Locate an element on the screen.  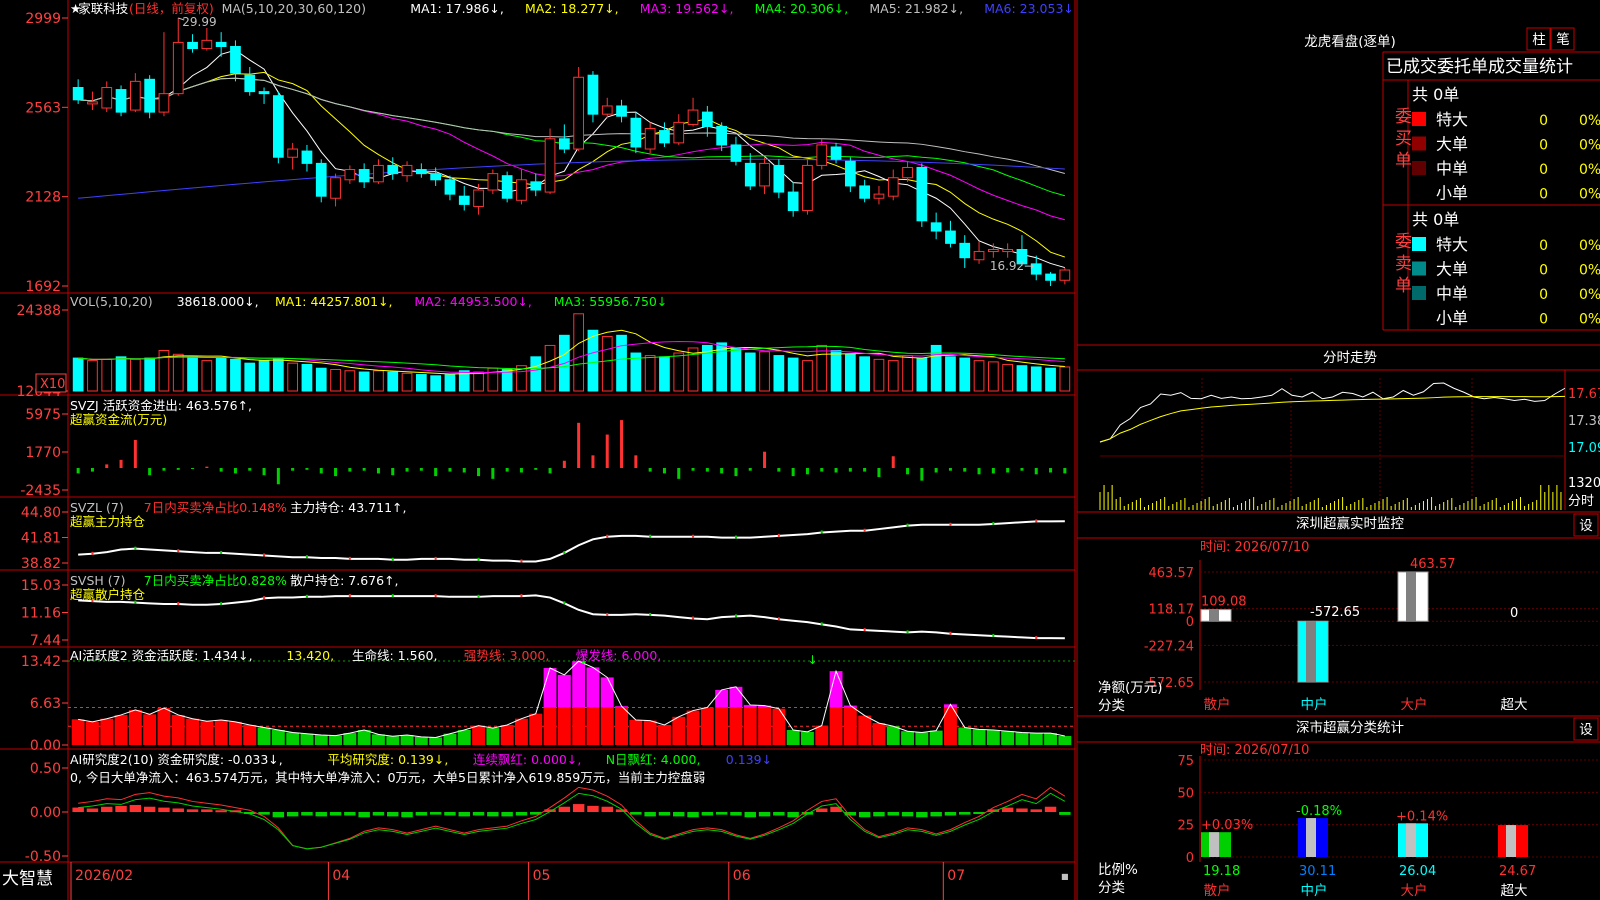
indicator-readout: 主力持仓: 43.711↑, is located at coordinates (348, 507).